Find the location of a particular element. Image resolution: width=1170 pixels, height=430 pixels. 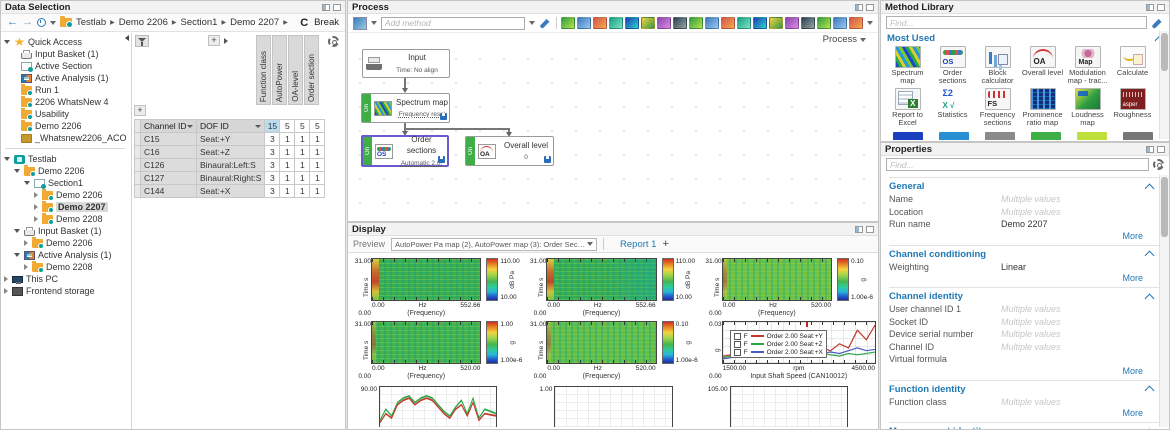

property-value: Demo 2207 is located at coordinates (1024, 224).